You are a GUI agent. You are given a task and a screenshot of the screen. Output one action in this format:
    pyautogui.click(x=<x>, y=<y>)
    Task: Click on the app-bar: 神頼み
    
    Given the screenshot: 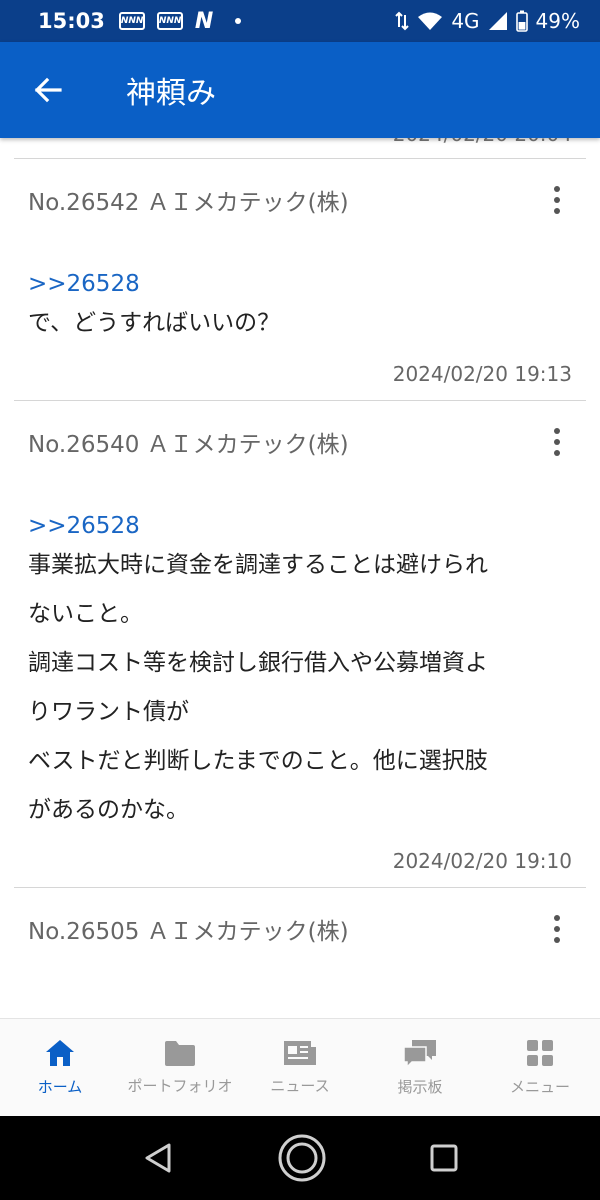 What is the action you would take?
    pyautogui.click(x=300, y=90)
    